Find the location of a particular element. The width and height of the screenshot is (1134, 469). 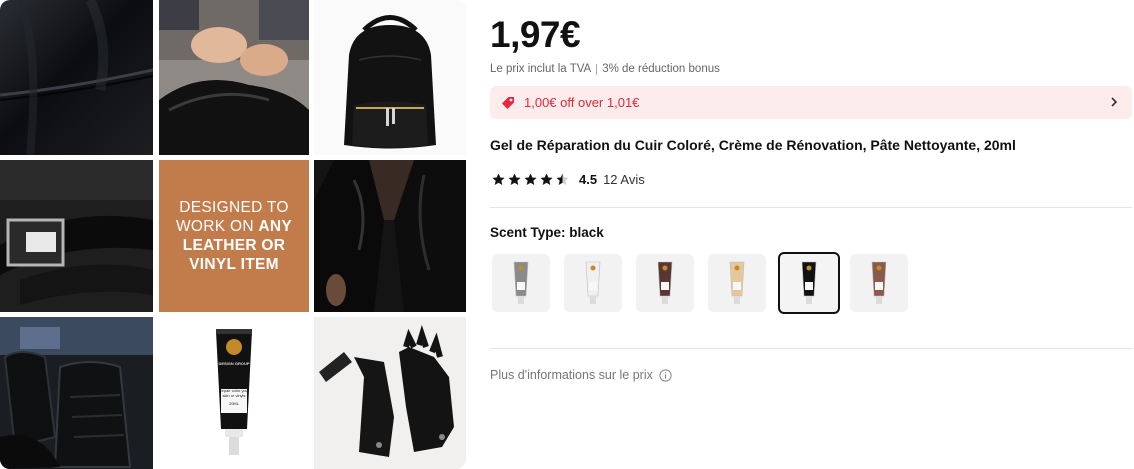

scent-swatch-white is located at coordinates (593, 283).